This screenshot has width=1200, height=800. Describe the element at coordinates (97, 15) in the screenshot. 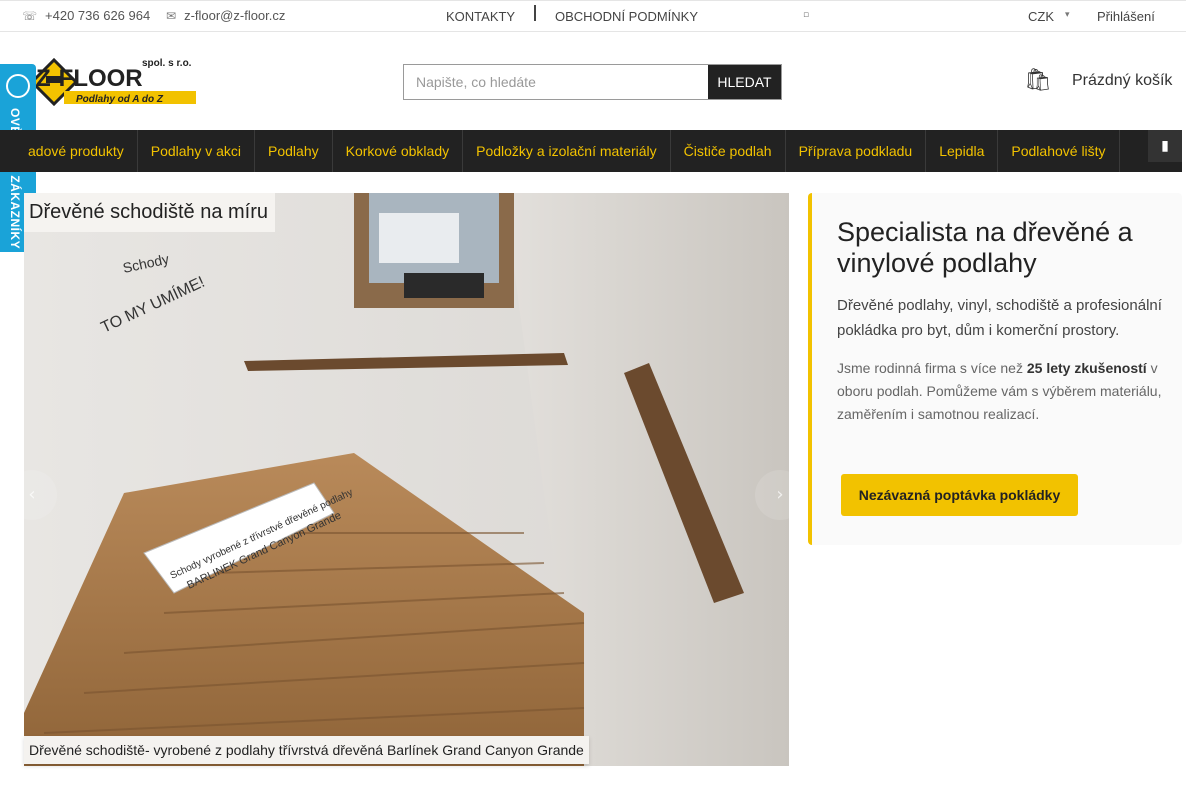

I see `phone-number: +420 736 626 964` at that location.